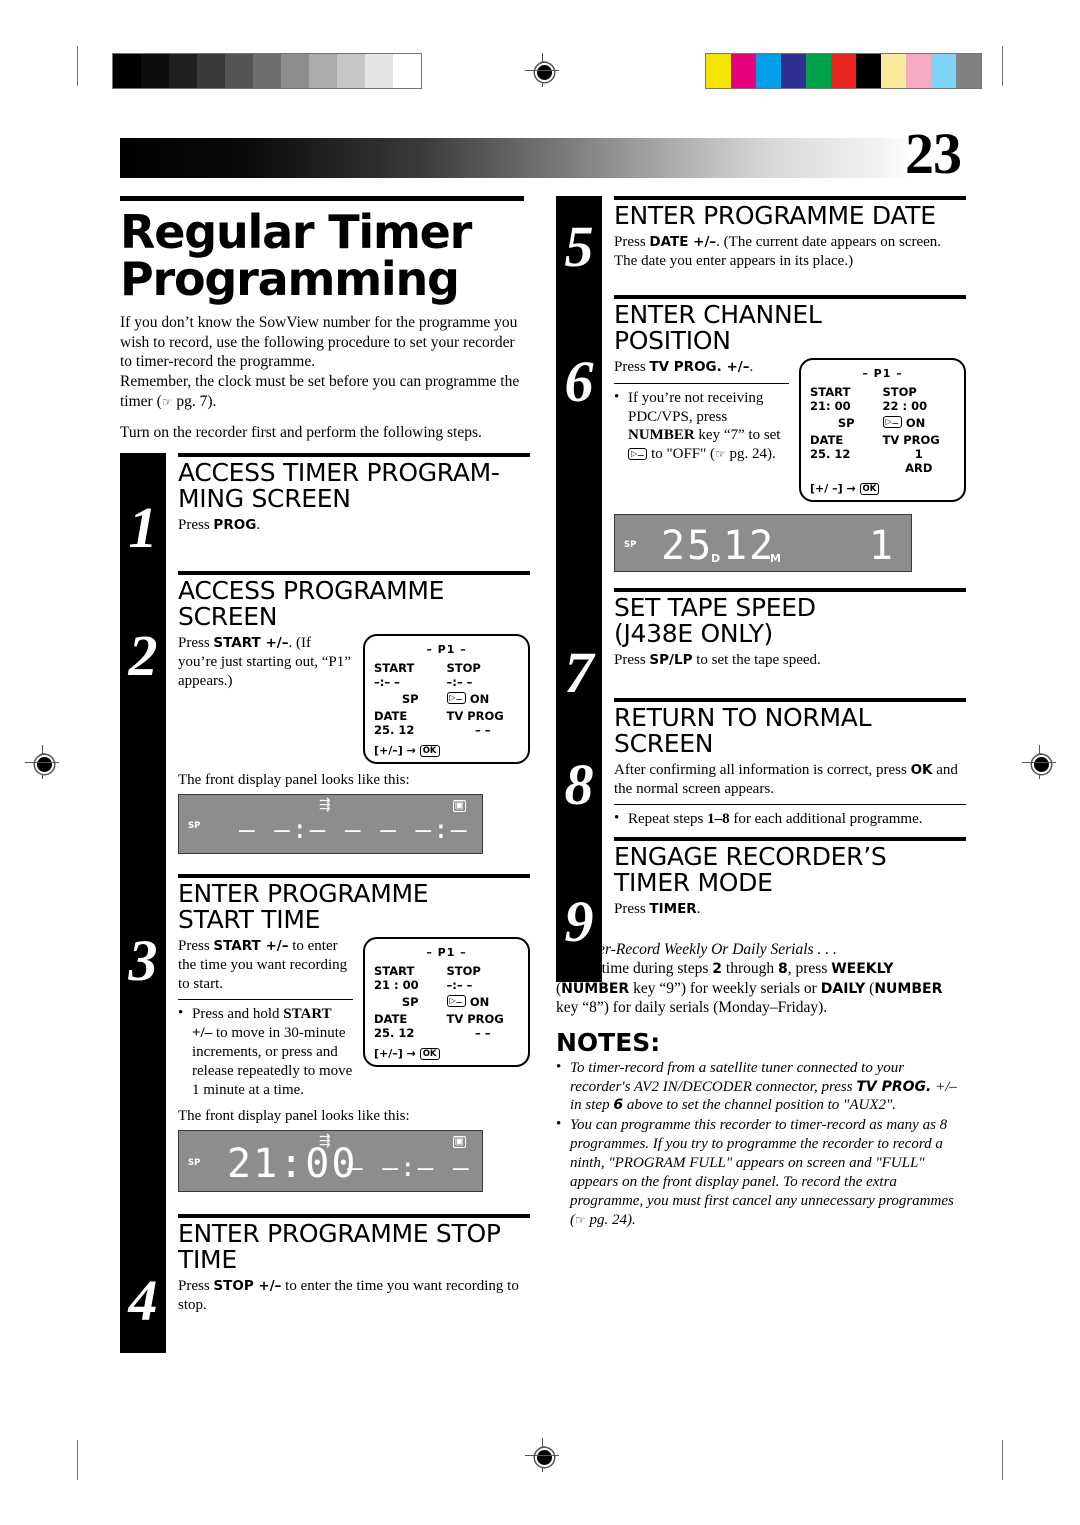 The image size is (1080, 1525). I want to click on tvprog-button-ref: TV PROG. +/–, so click(699, 366).